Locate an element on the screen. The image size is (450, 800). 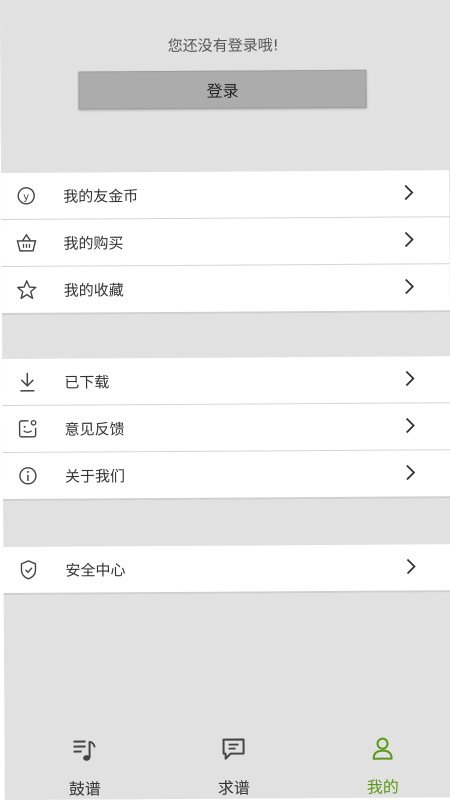
tab-label: 鼓谱 is located at coordinates (84, 789).